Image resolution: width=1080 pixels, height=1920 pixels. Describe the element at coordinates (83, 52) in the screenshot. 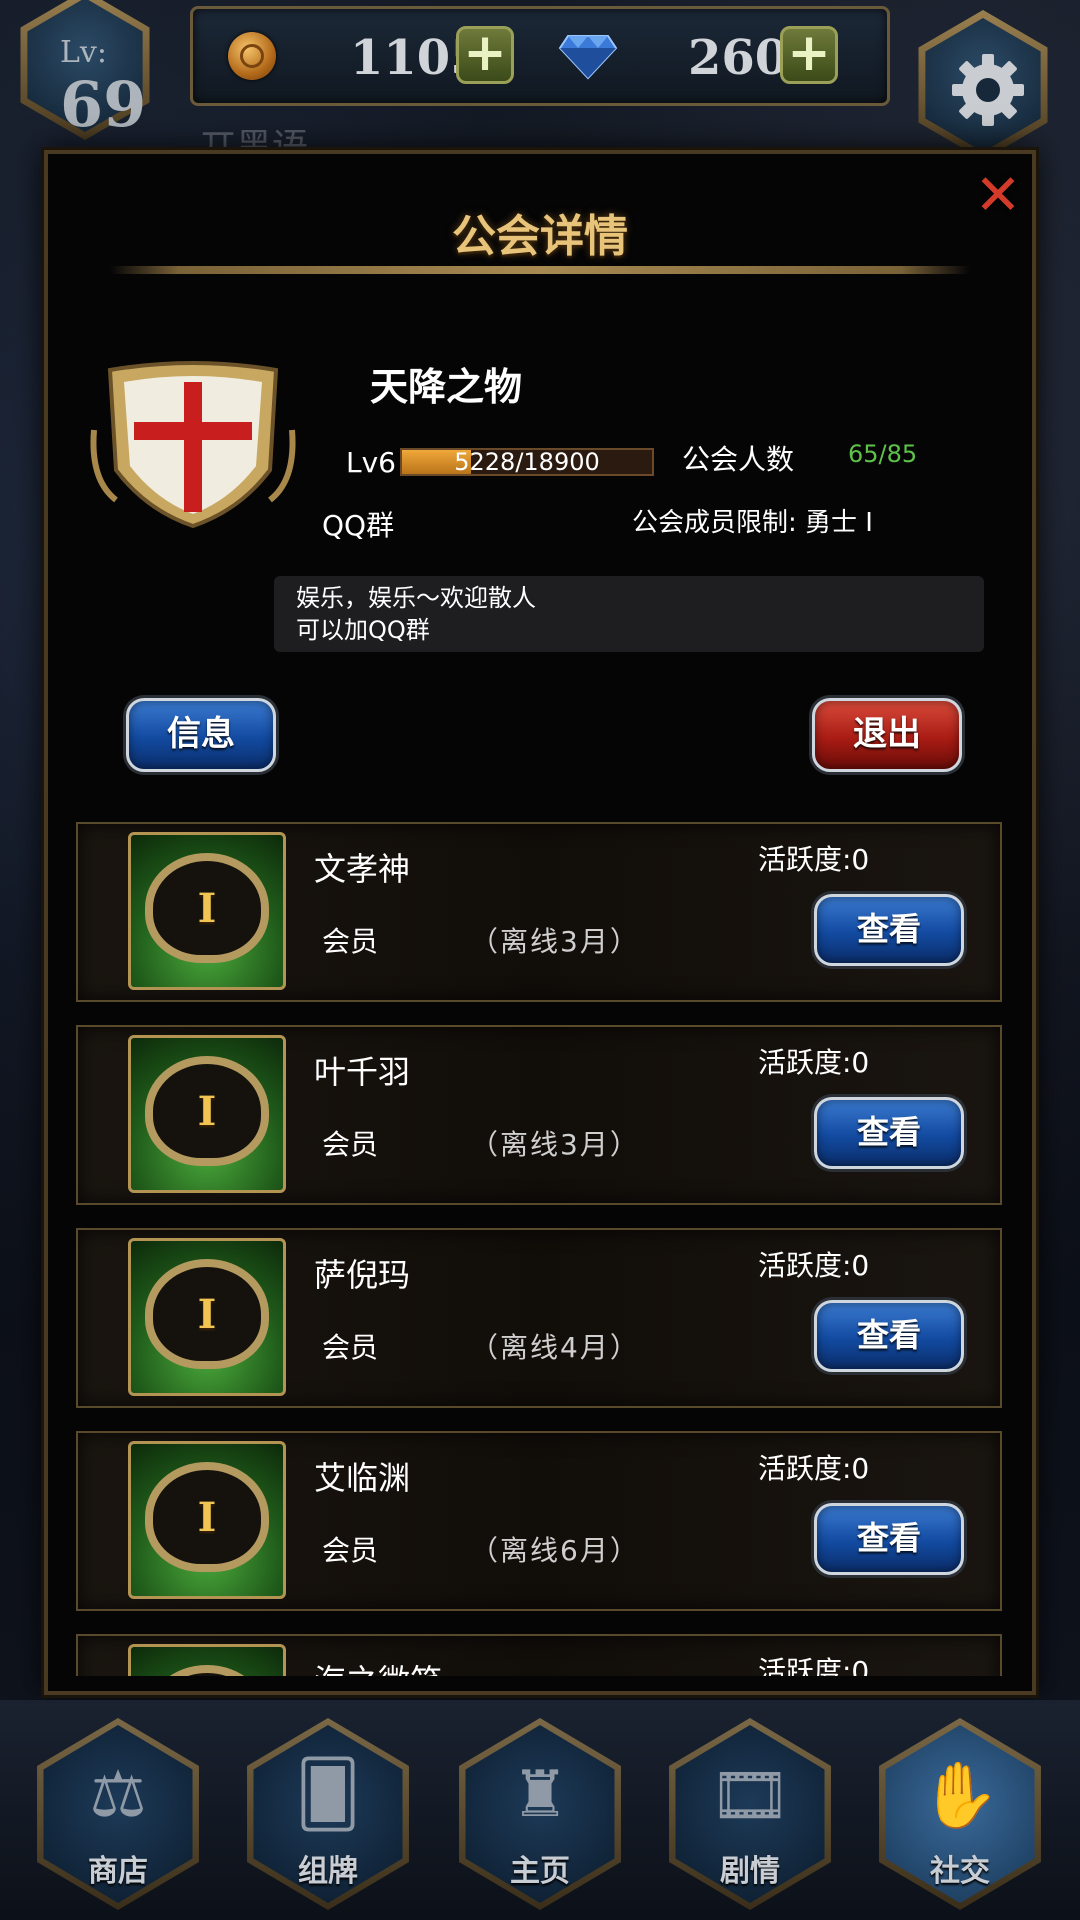

I see `level-label: Lv:` at that location.